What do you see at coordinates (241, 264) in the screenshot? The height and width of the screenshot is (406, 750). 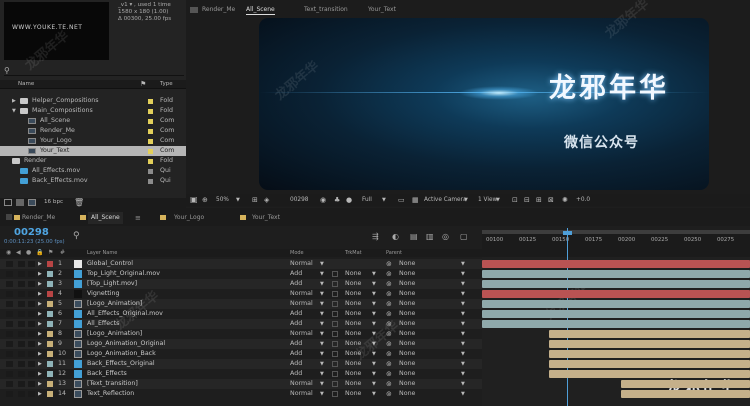 I see `layer-row: ▶ 1 Global_Control Normal ▼ ⊚ None ▼` at bounding box center [241, 264].